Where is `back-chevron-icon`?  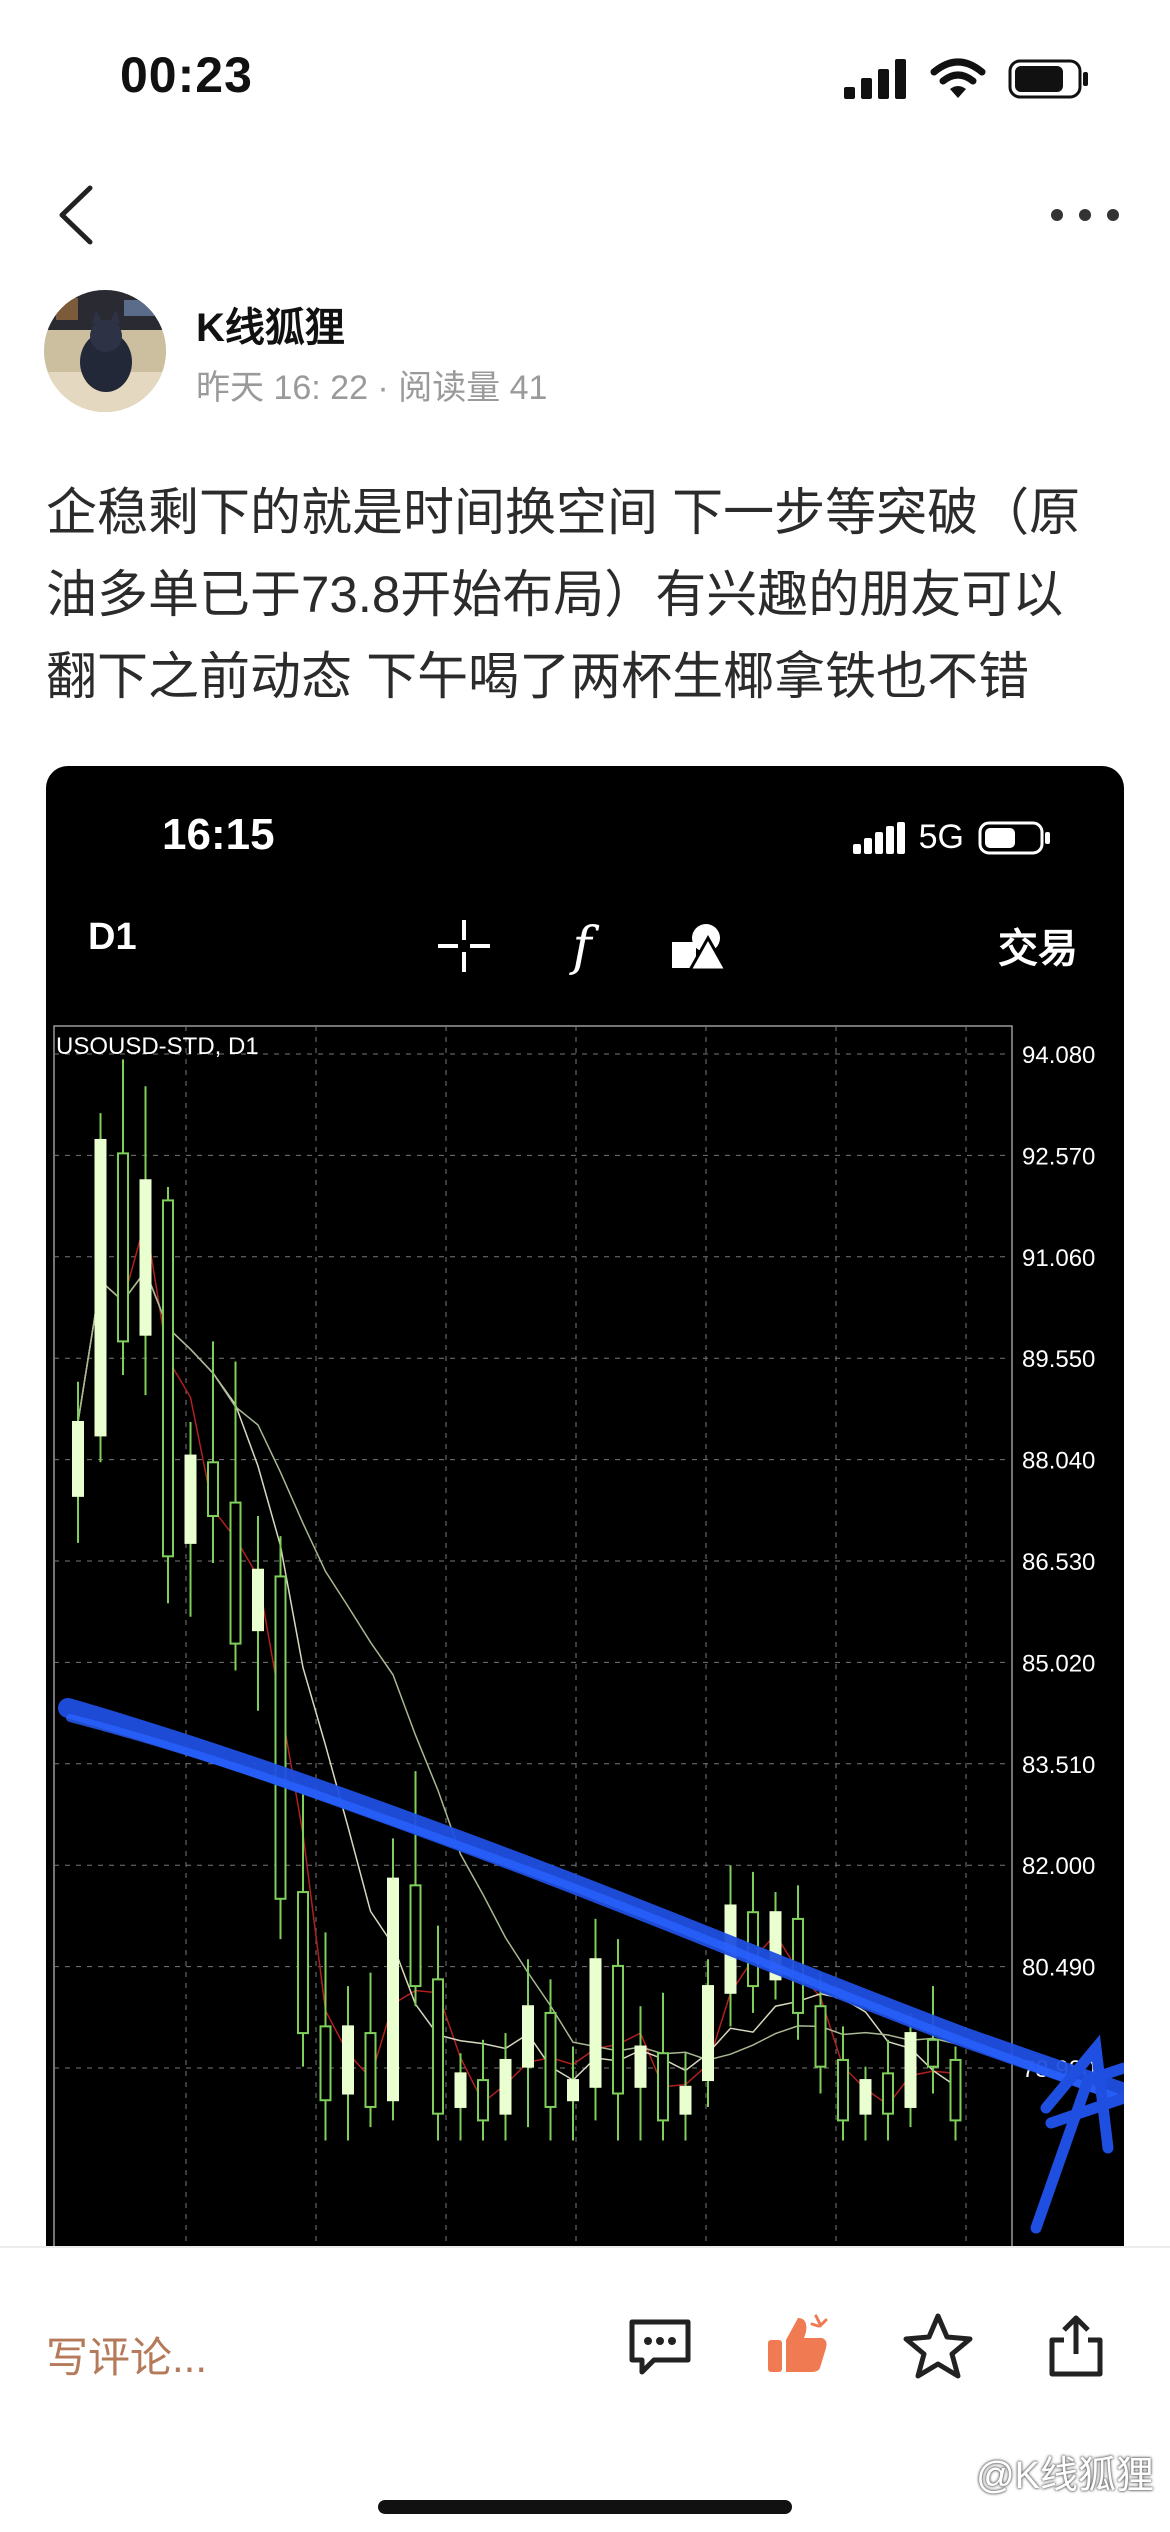
back-chevron-icon is located at coordinates (80, 215).